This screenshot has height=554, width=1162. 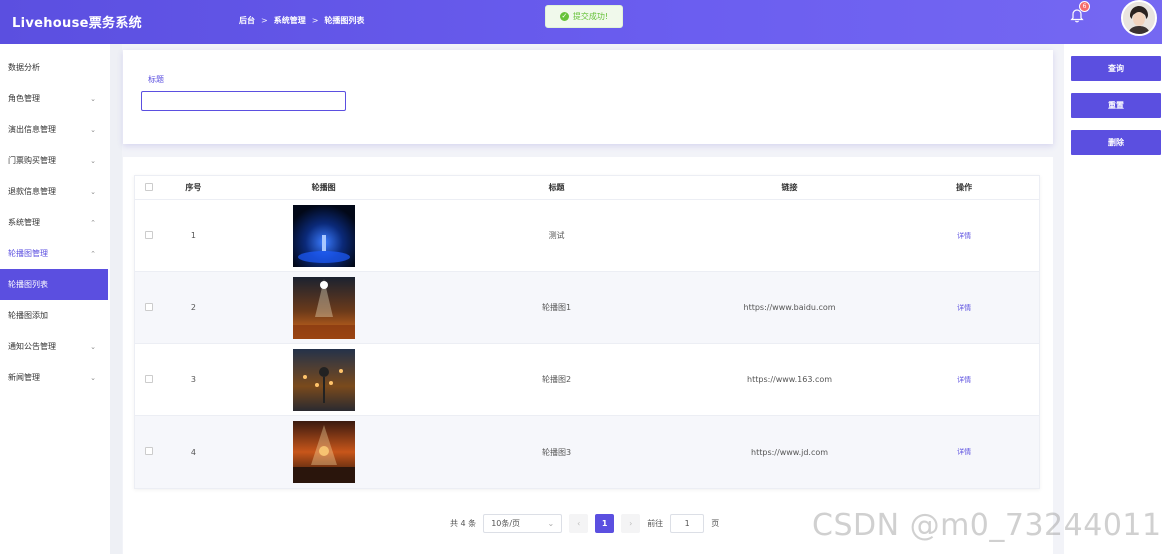 I want to click on page-size-select: 10条/页 ⌄, so click(x=523, y=523).